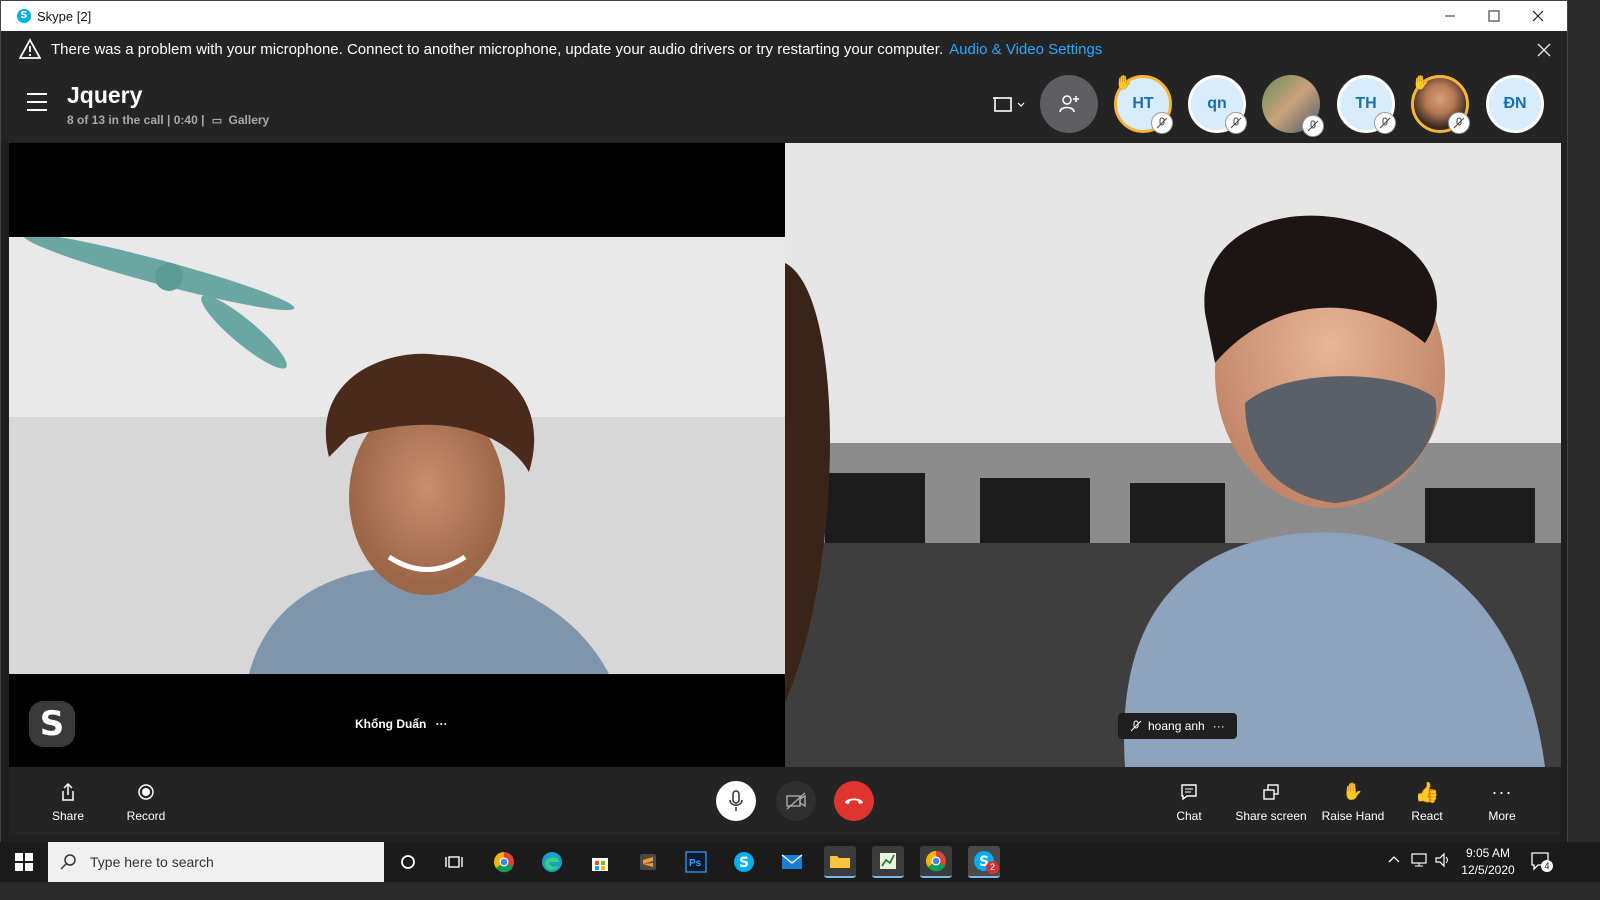 Image resolution: width=1600 pixels, height=900 pixels. Describe the element at coordinates (146, 792) in the screenshot. I see `record-icon` at that location.